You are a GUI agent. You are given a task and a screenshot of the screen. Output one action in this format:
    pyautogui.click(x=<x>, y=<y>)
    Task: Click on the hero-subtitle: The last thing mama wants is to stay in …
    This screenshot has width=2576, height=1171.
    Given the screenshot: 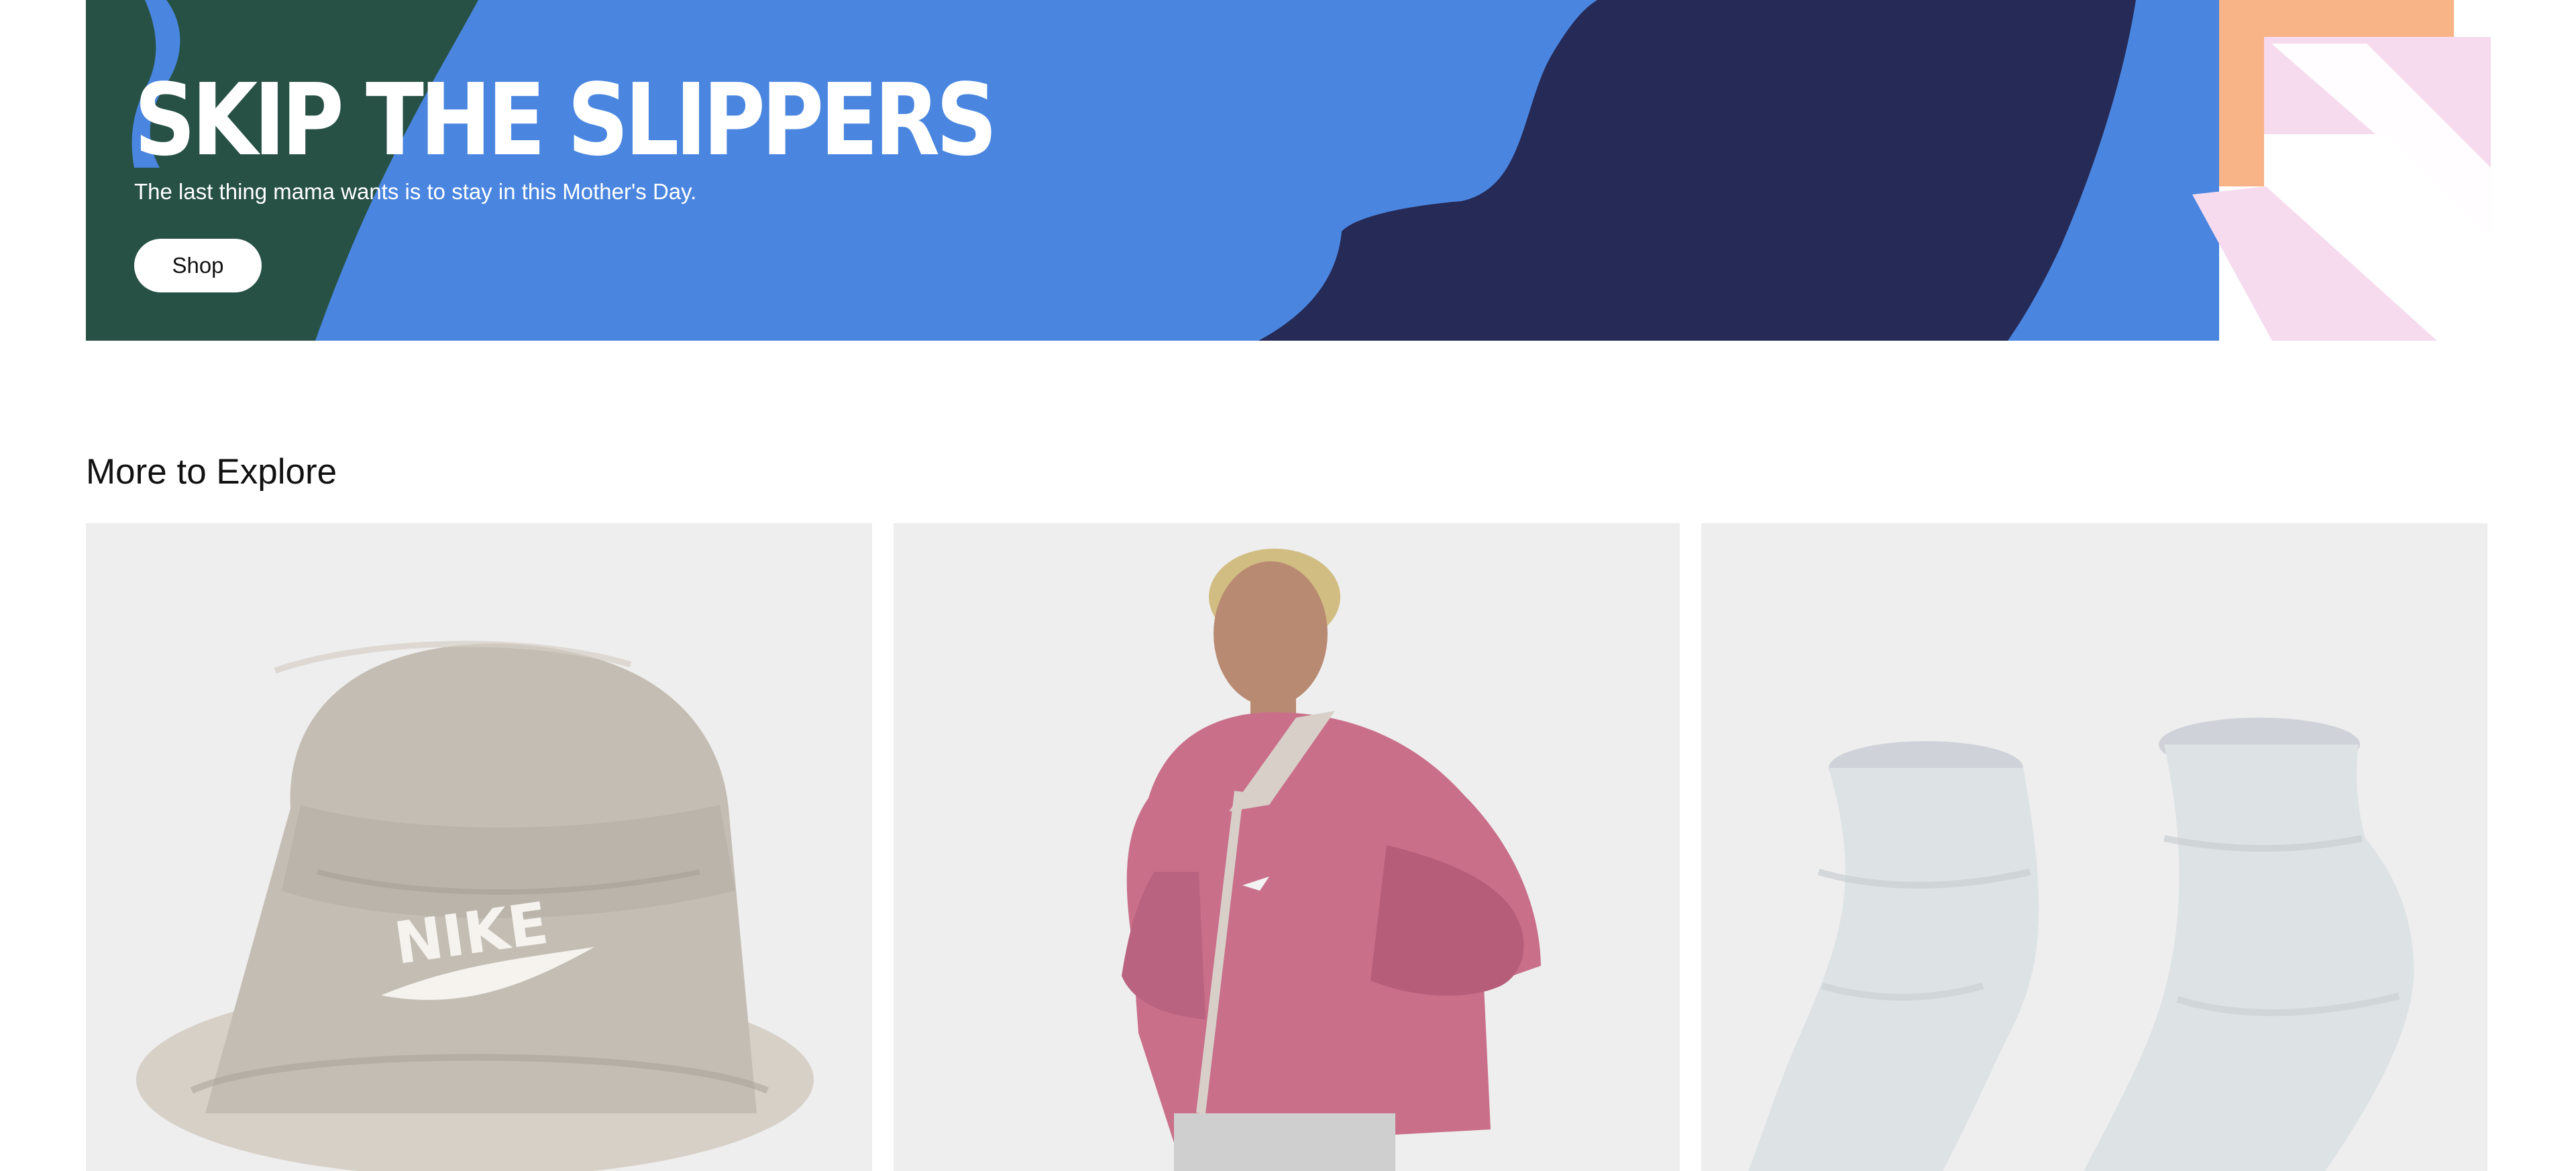 What is the action you would take?
    pyautogui.click(x=415, y=191)
    